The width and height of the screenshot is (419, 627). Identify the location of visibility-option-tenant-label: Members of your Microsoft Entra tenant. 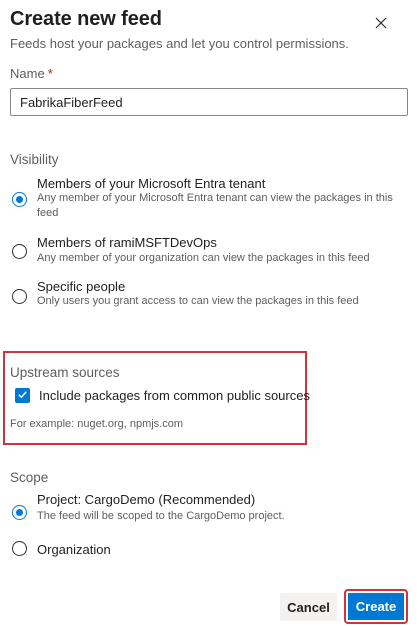
(151, 183).